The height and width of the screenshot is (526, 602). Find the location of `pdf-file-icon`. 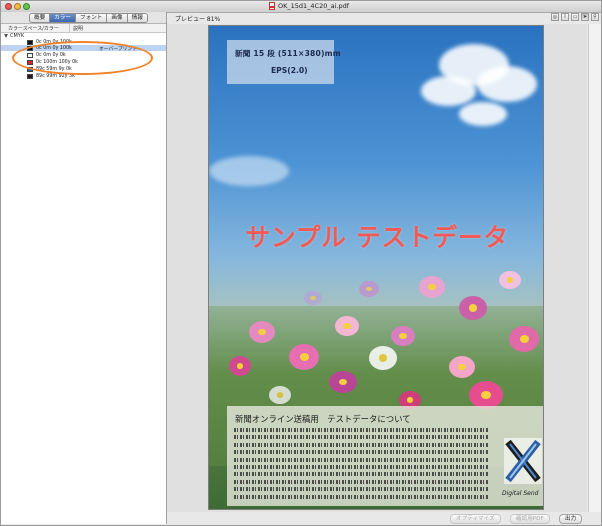

pdf-file-icon is located at coordinates (272, 6).